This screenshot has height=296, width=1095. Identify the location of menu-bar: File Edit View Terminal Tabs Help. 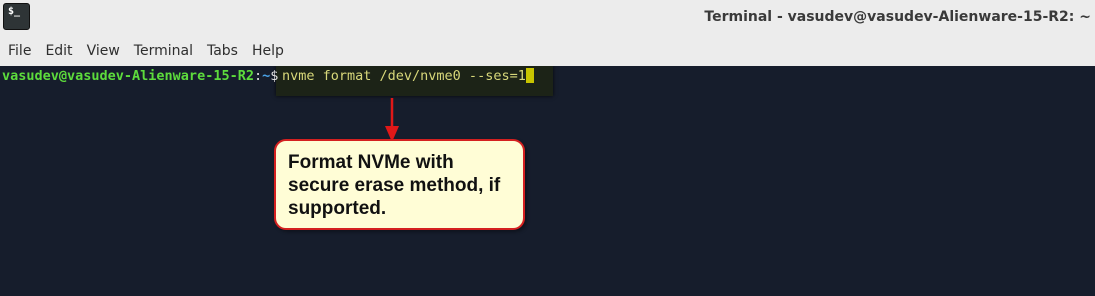
(547, 51).